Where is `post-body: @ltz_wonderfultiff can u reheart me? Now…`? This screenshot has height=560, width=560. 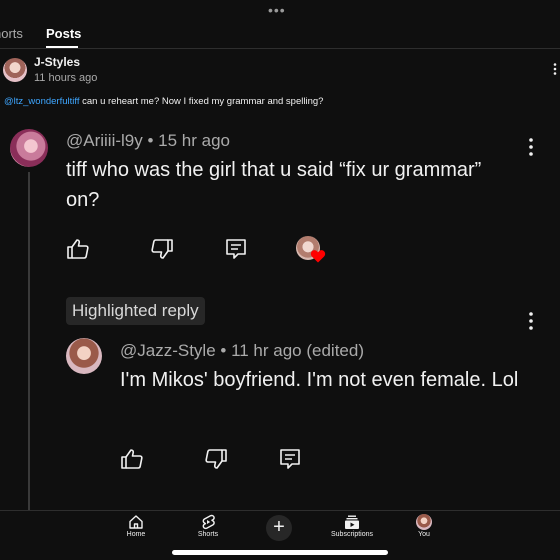
post-body: @ltz_wonderfultiff can u reheart me? Now… is located at coordinates (163, 101).